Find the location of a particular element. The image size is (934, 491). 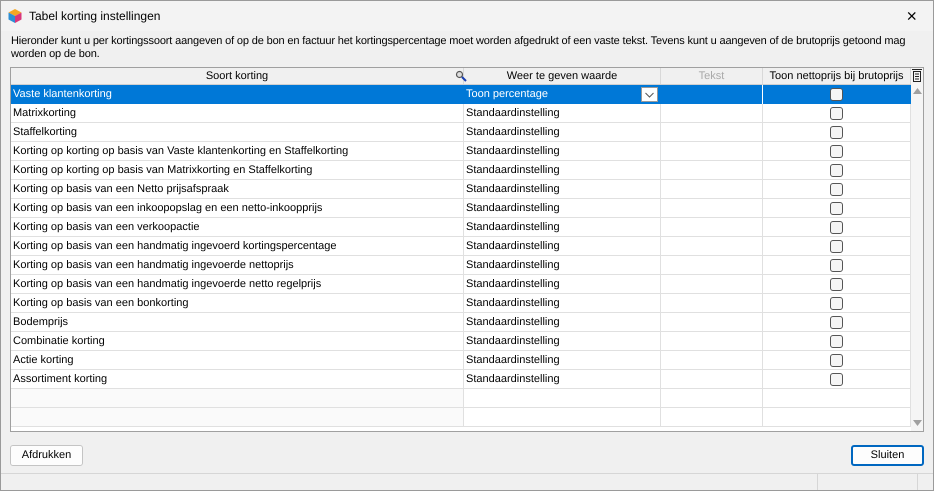

print-button: Afdrukken is located at coordinates (46, 455).